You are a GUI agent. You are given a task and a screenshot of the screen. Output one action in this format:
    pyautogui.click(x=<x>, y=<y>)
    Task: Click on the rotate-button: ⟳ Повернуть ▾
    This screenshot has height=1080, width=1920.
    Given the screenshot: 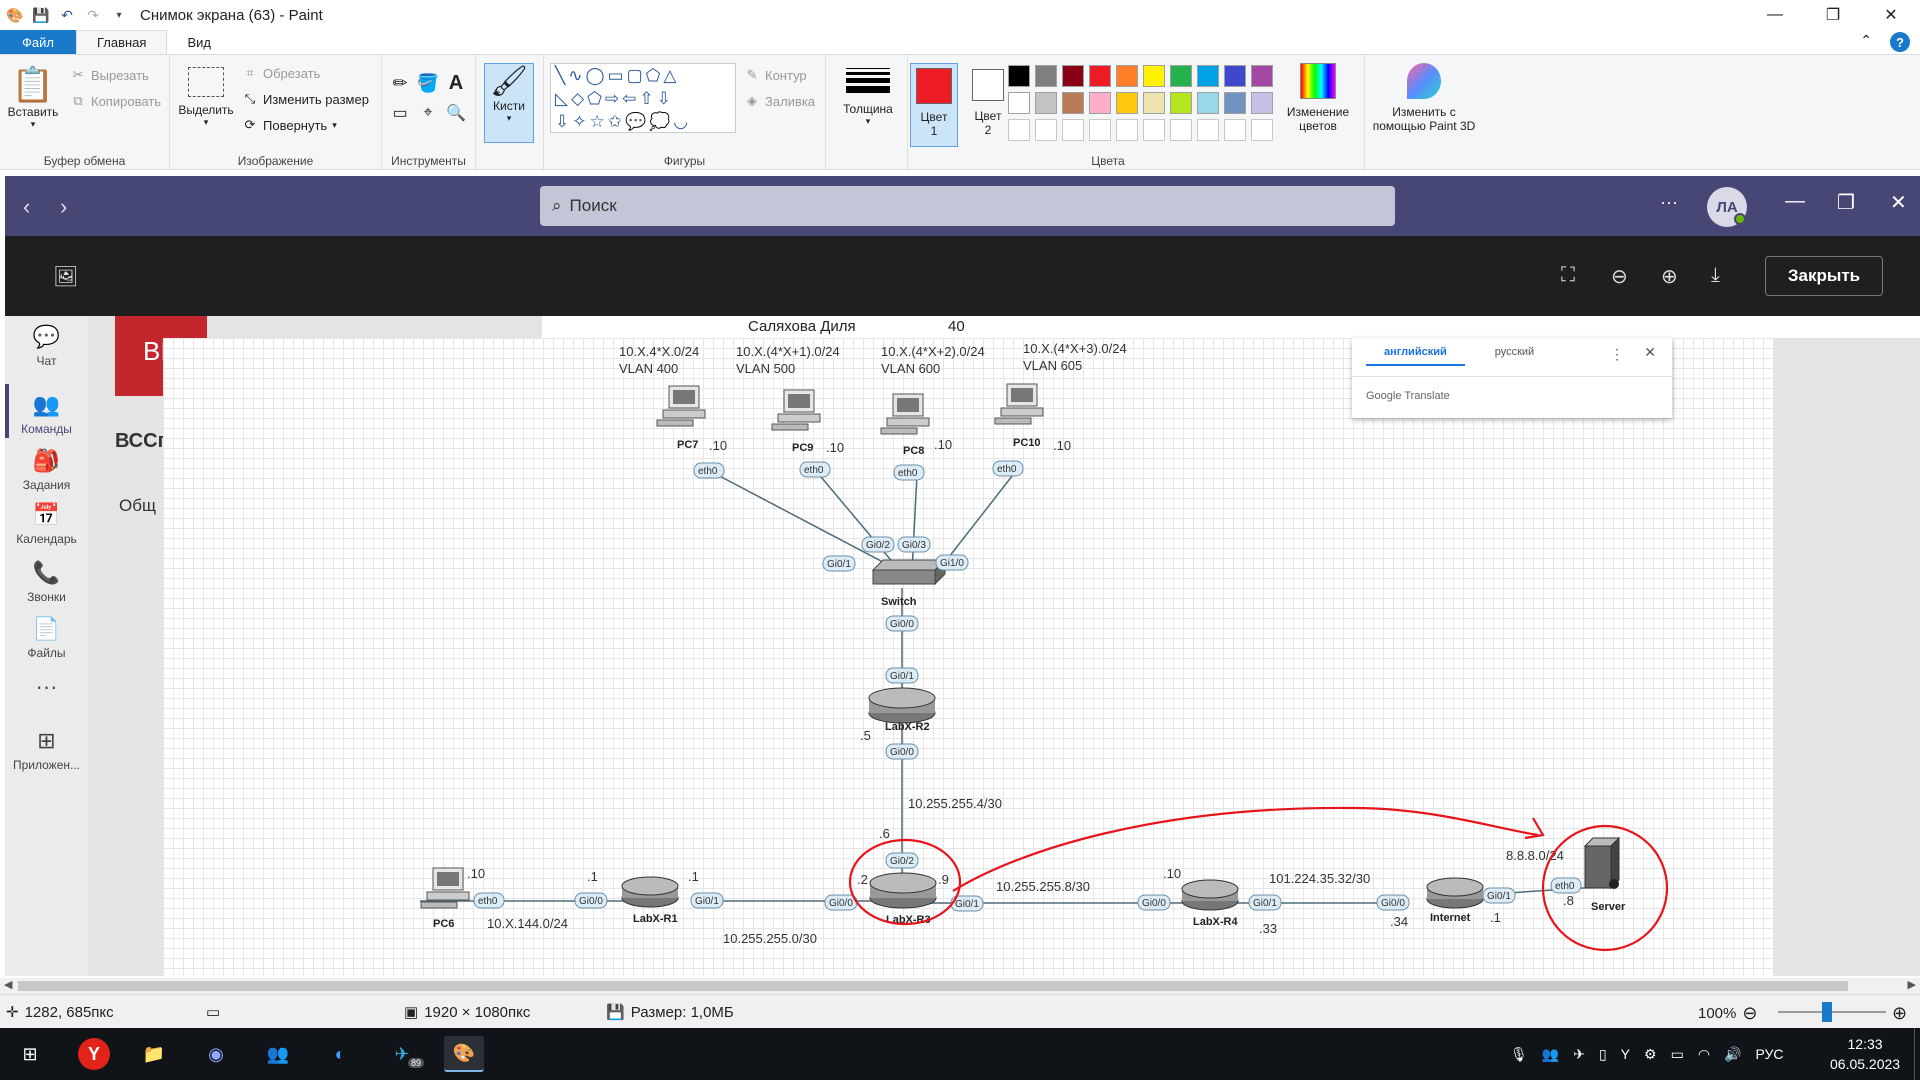 What is the action you would take?
    pyautogui.click(x=289, y=125)
    